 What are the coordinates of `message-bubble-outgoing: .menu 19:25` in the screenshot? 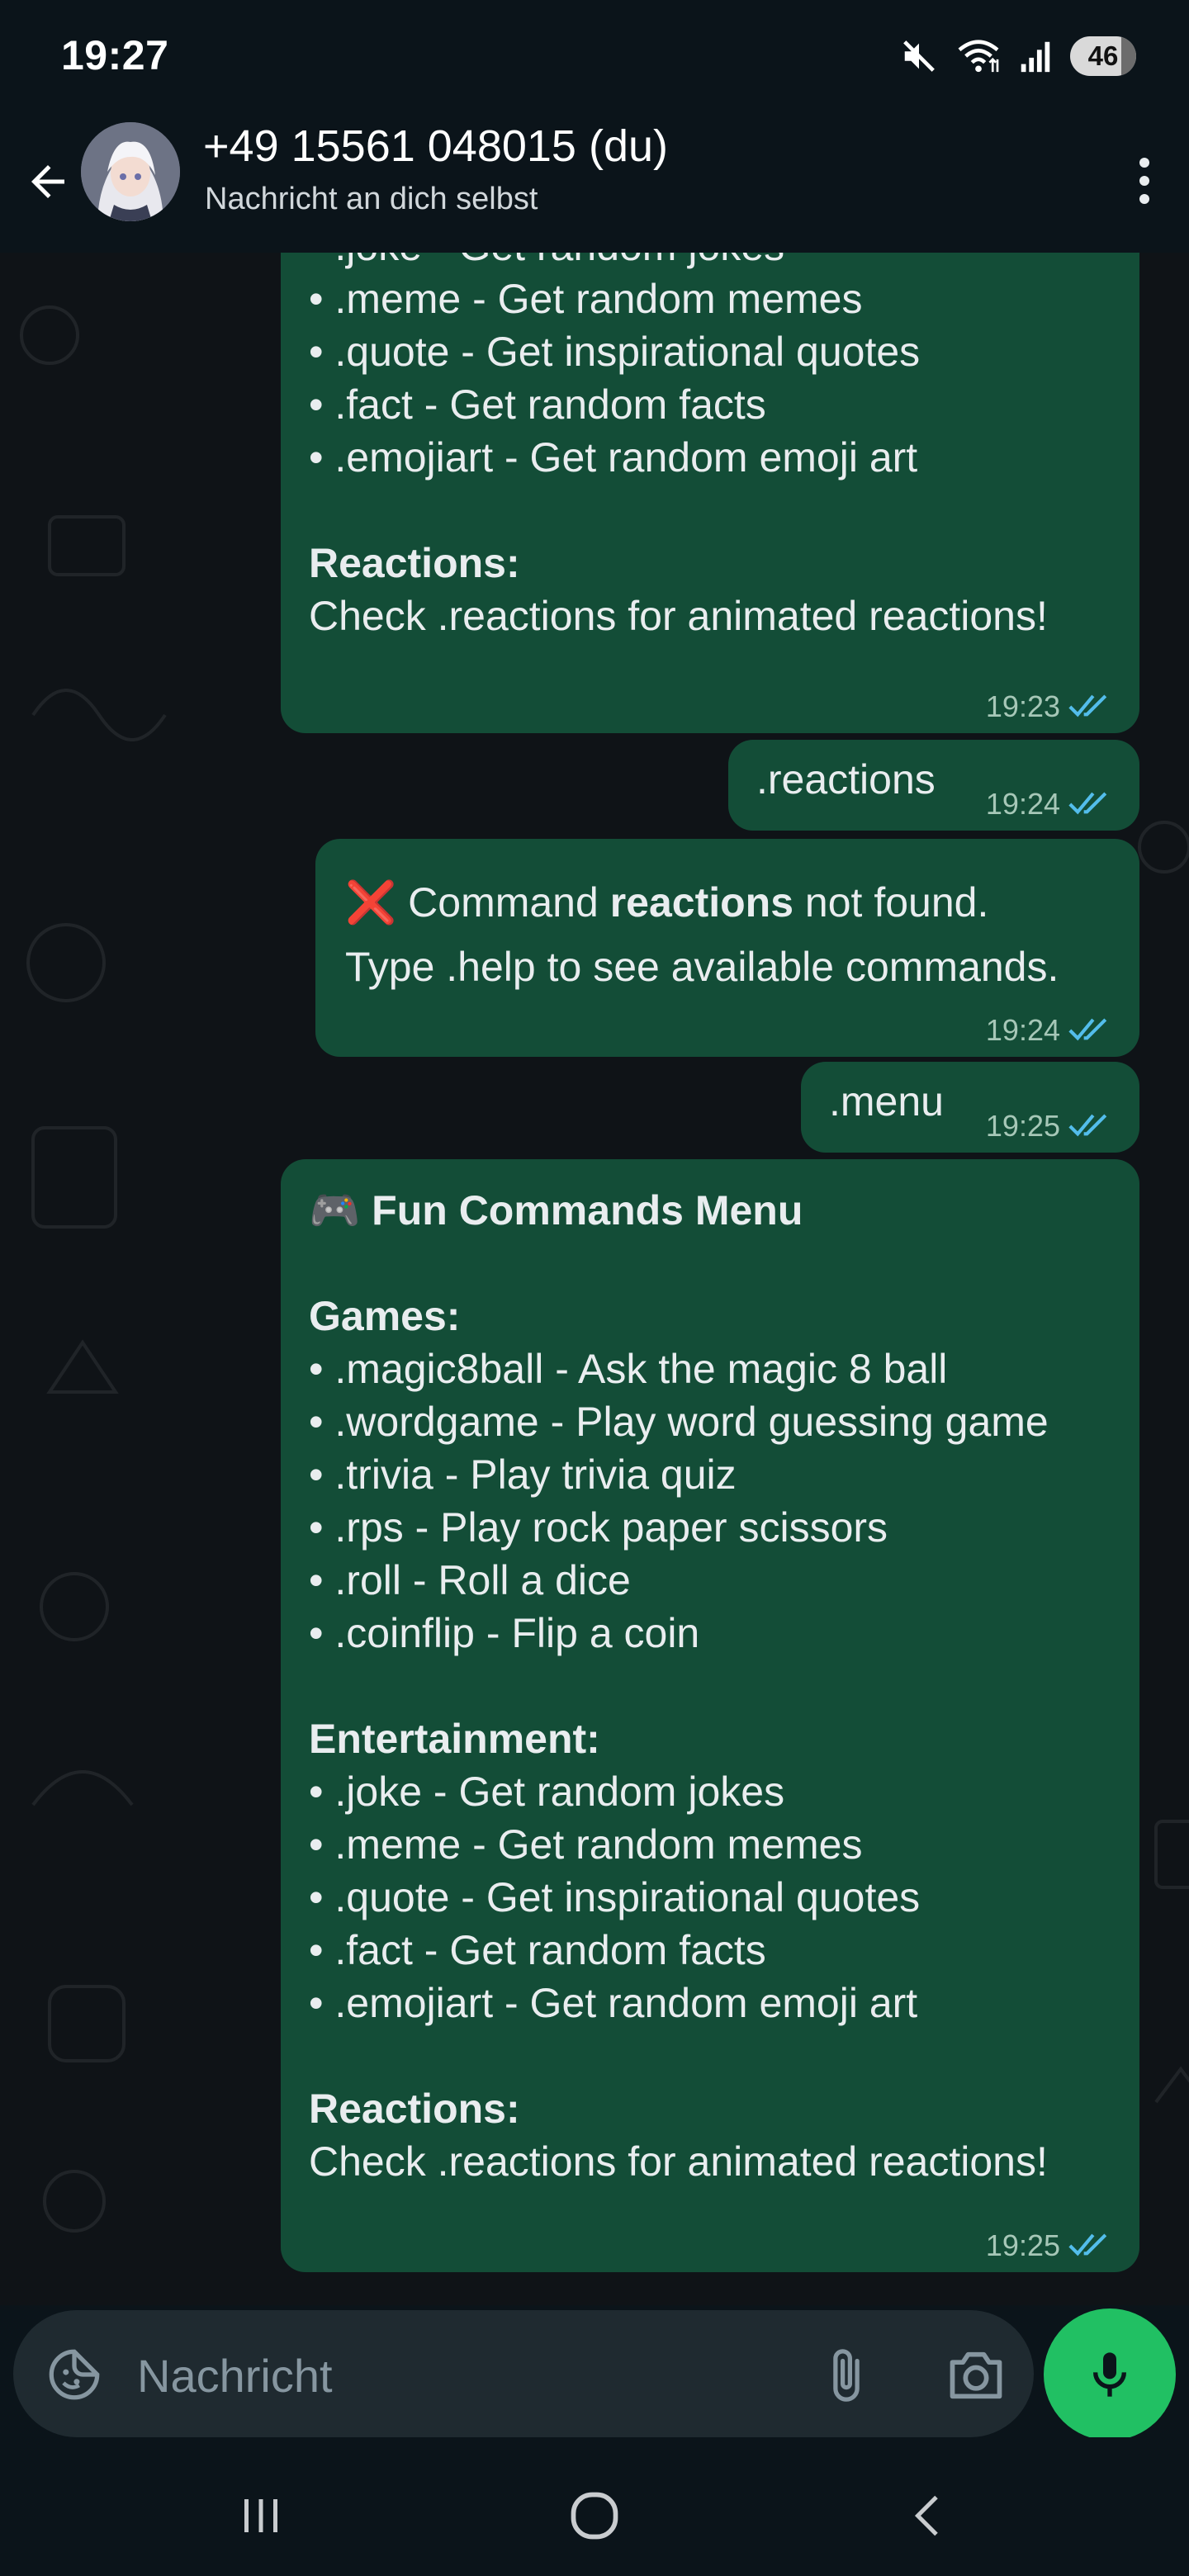 It's located at (970, 1107).